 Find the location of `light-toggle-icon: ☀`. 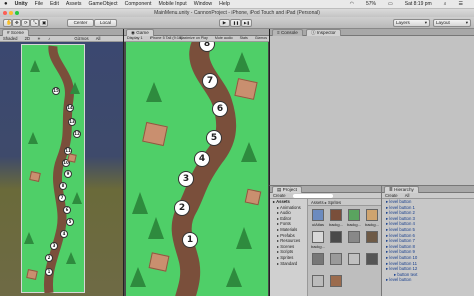

light-toggle-icon: ☀ is located at coordinates (39, 38).